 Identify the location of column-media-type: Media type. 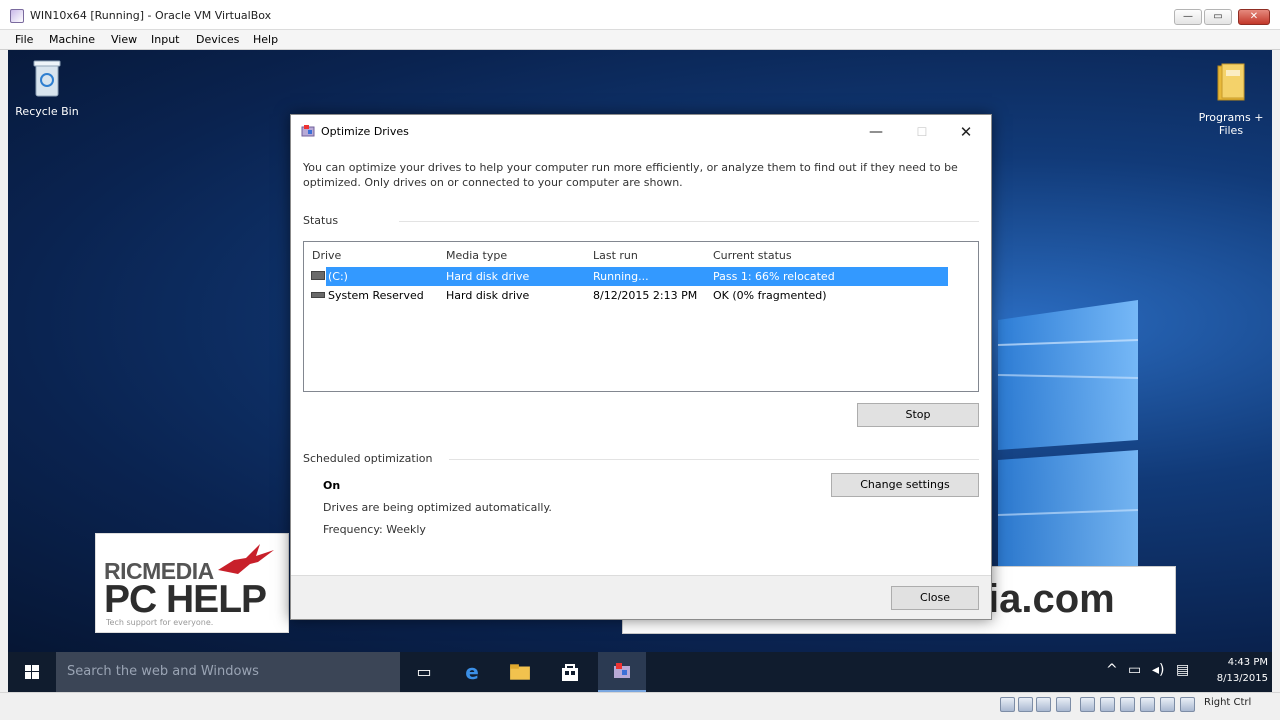
(476, 255).